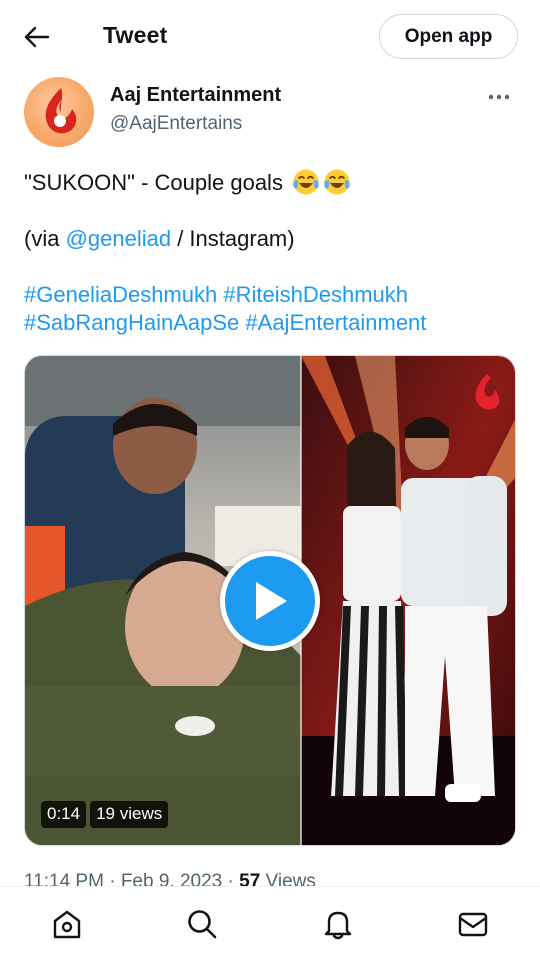  I want to click on hashtag-link: #RiteishDeshmukh, so click(315, 294).